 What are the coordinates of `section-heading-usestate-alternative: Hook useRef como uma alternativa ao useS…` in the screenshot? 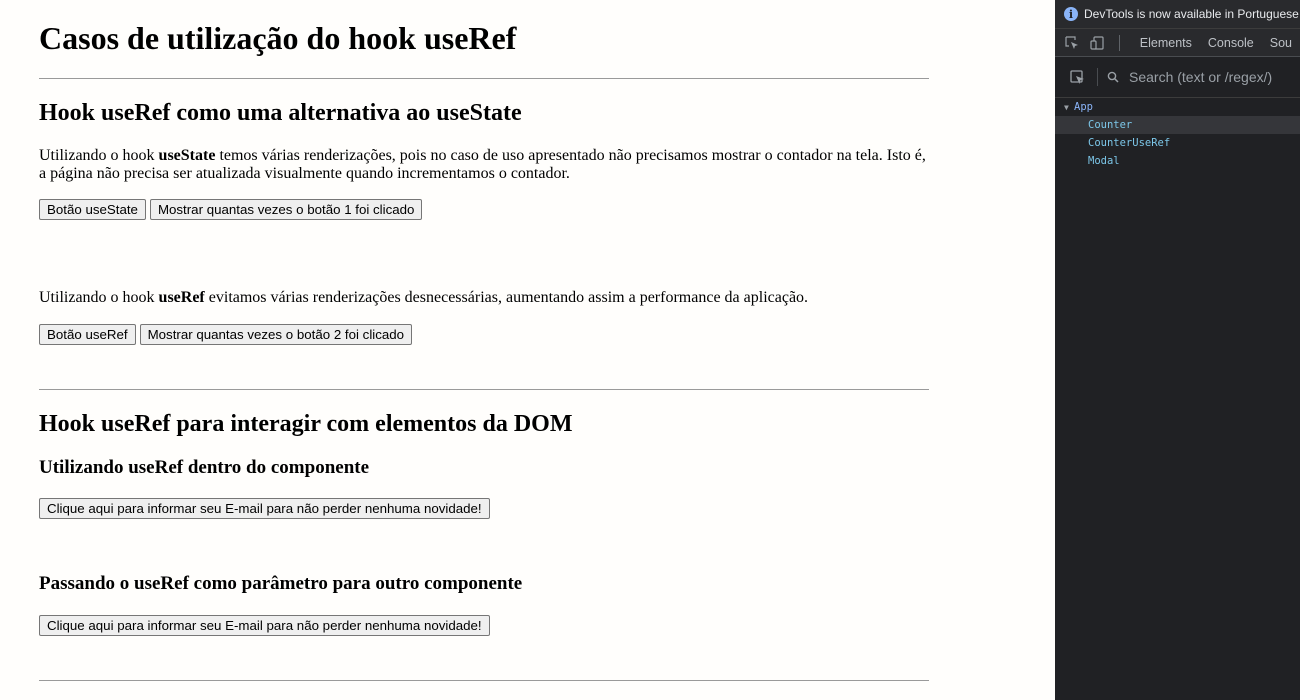 It's located at (280, 113).